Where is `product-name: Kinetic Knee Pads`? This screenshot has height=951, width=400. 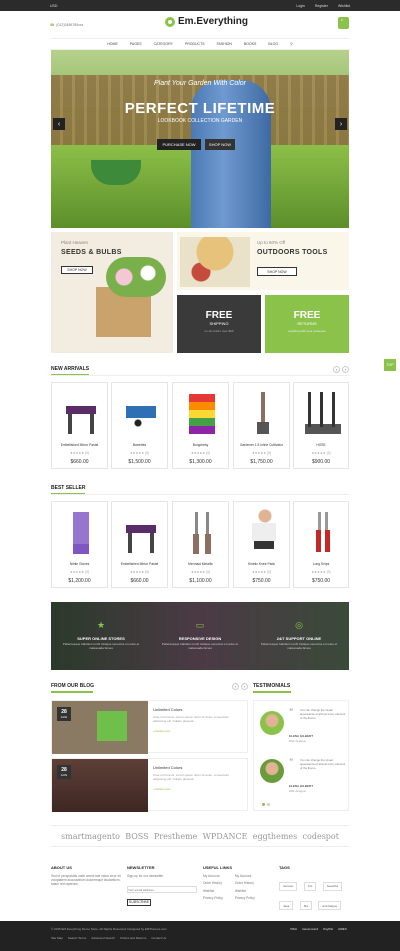 product-name: Kinetic Knee Pads is located at coordinates (261, 564).